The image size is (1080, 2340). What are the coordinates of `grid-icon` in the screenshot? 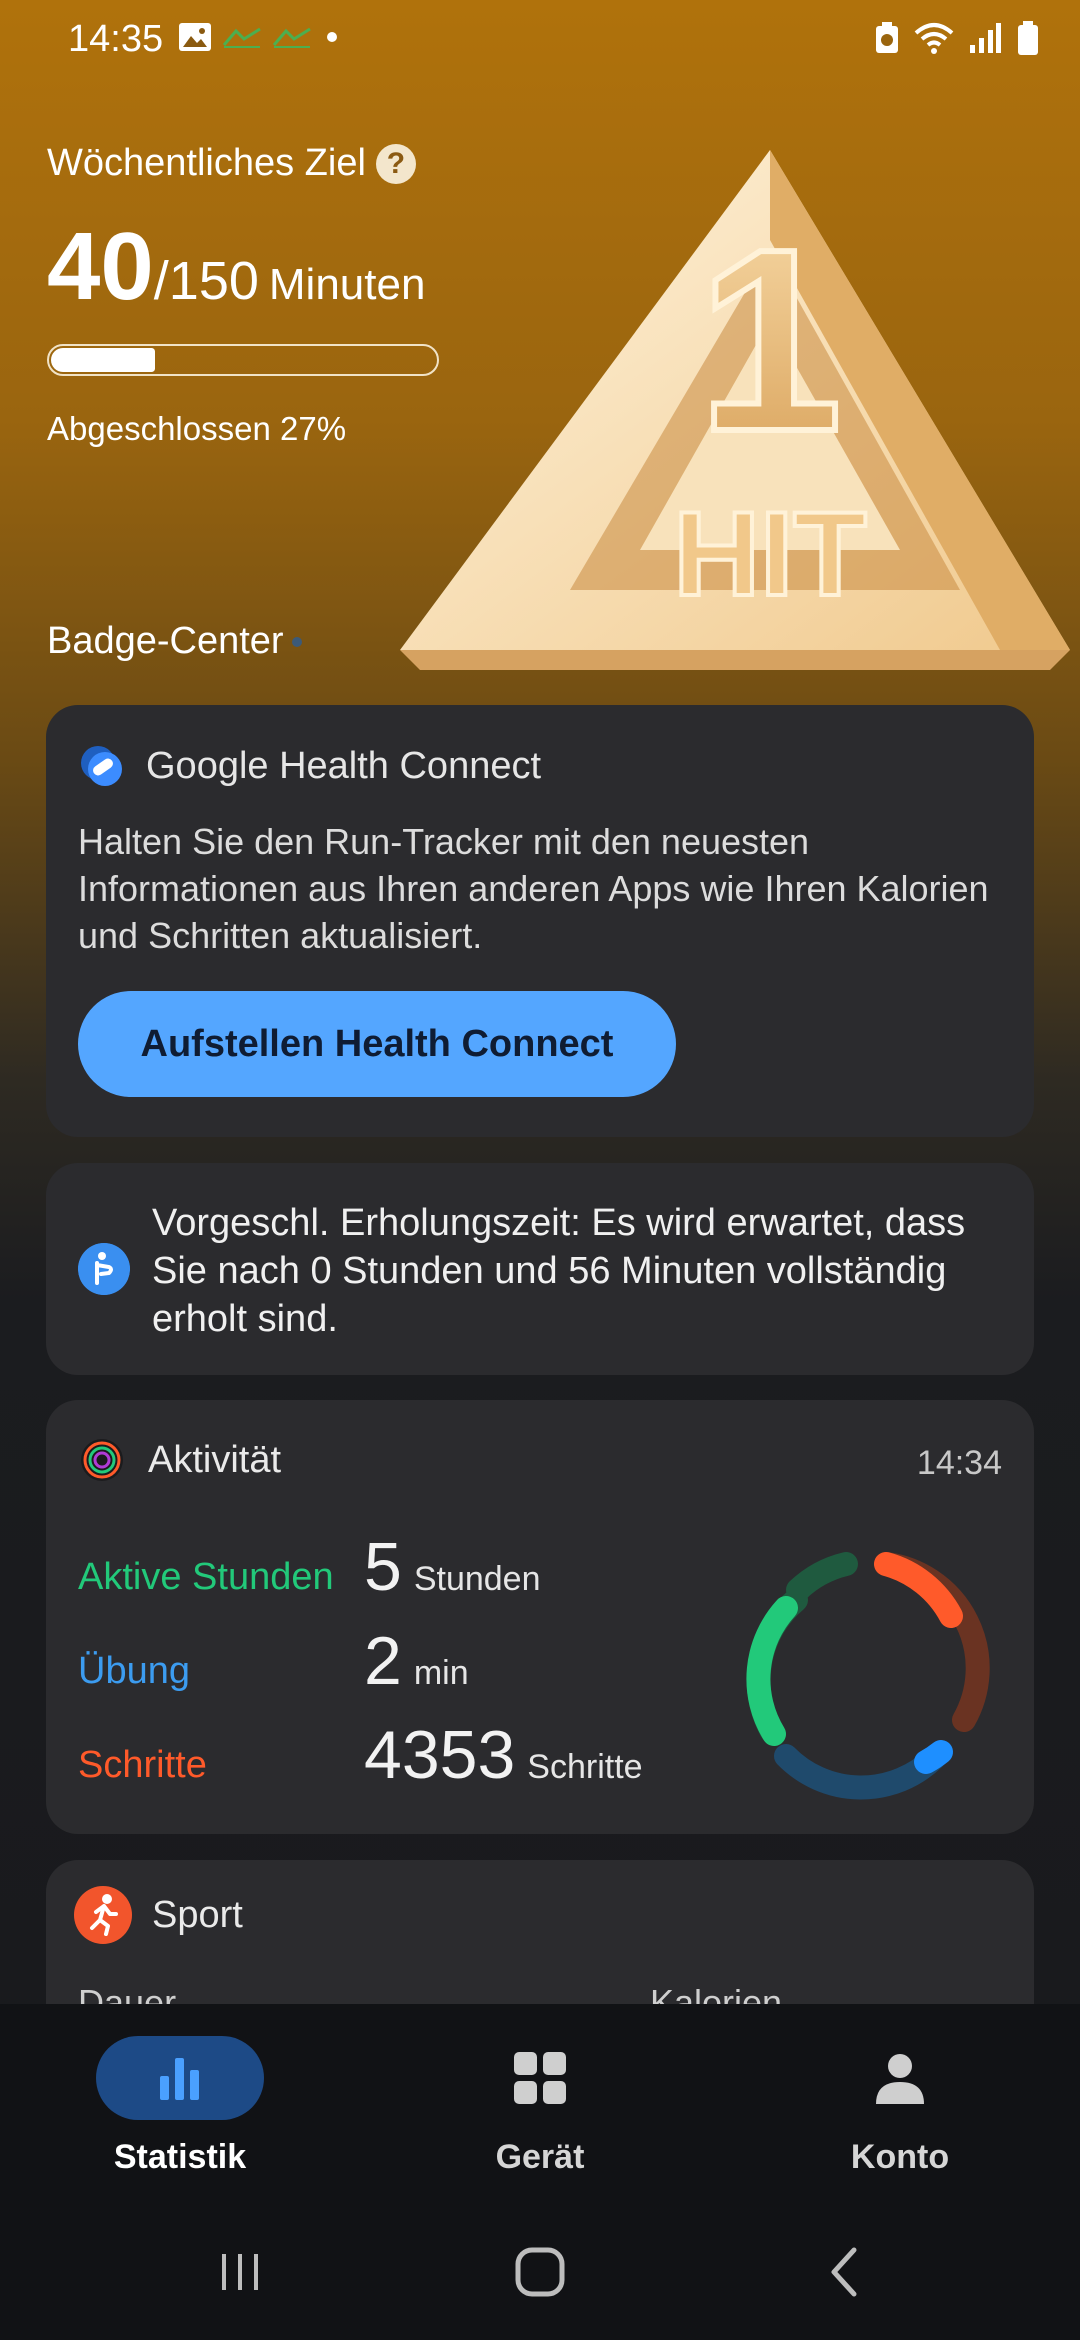 It's located at (540, 2078).